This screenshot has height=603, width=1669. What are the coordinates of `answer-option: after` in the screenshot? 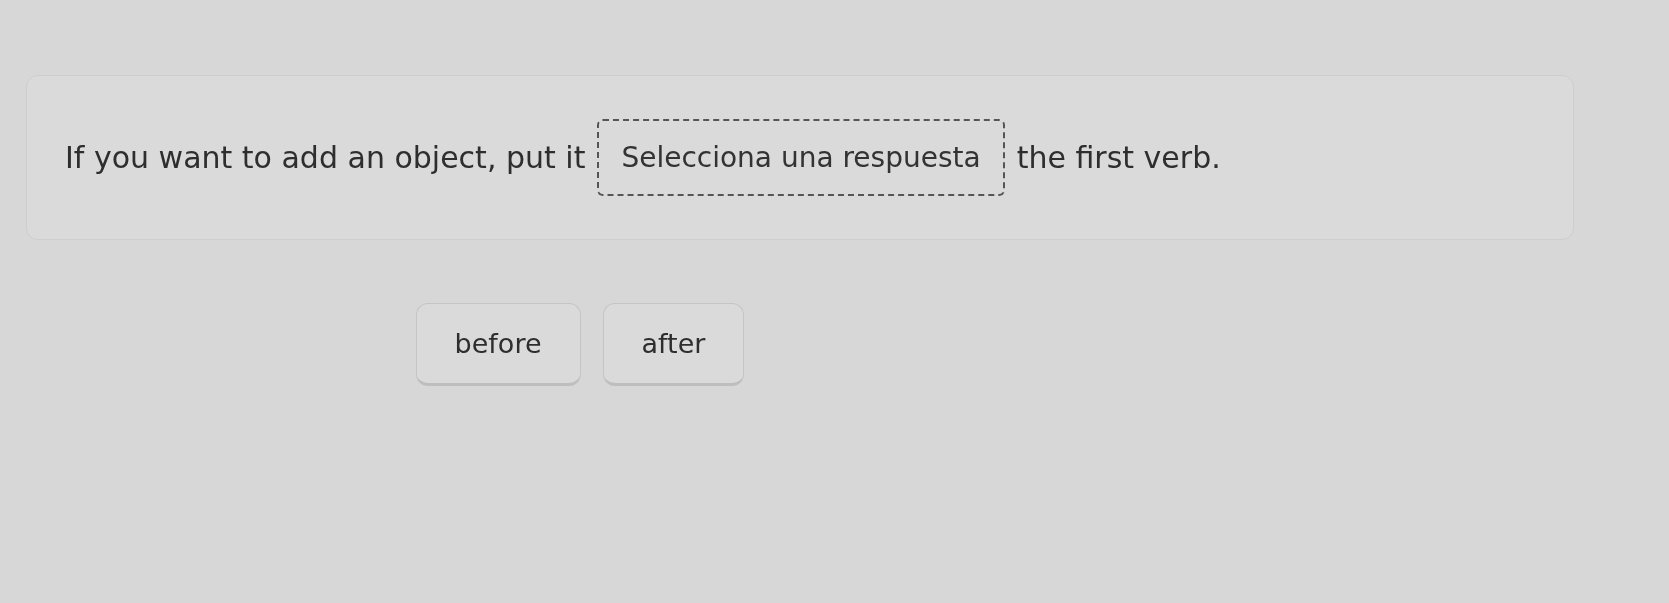 It's located at (673, 344).